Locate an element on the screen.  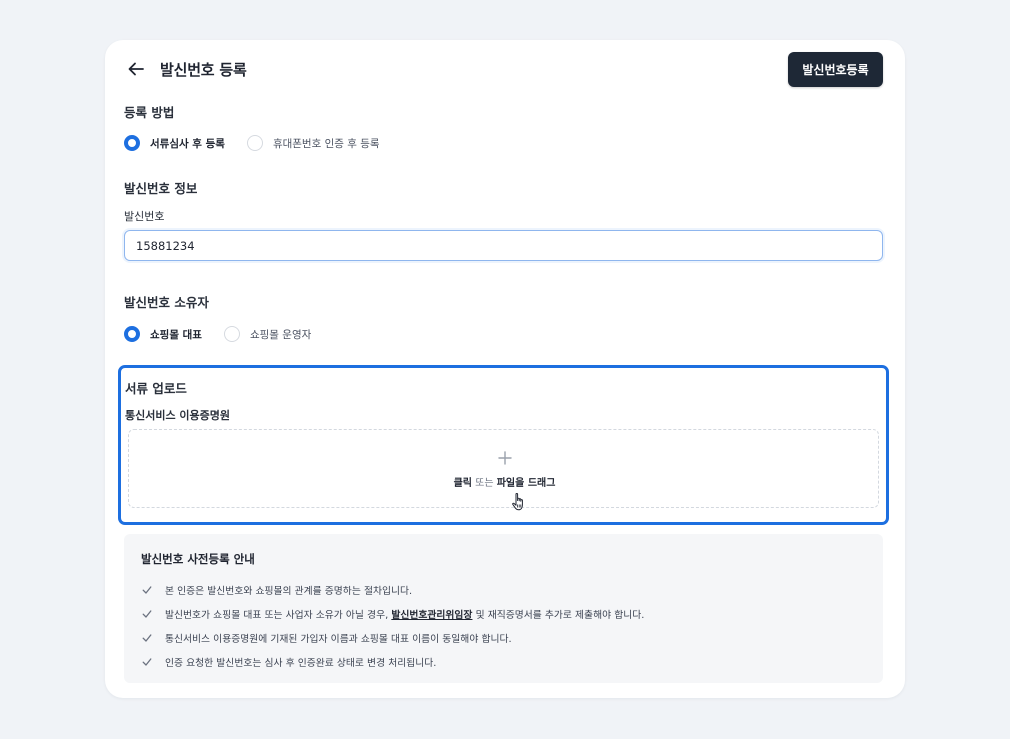
arrow-left-icon is located at coordinates (136, 69).